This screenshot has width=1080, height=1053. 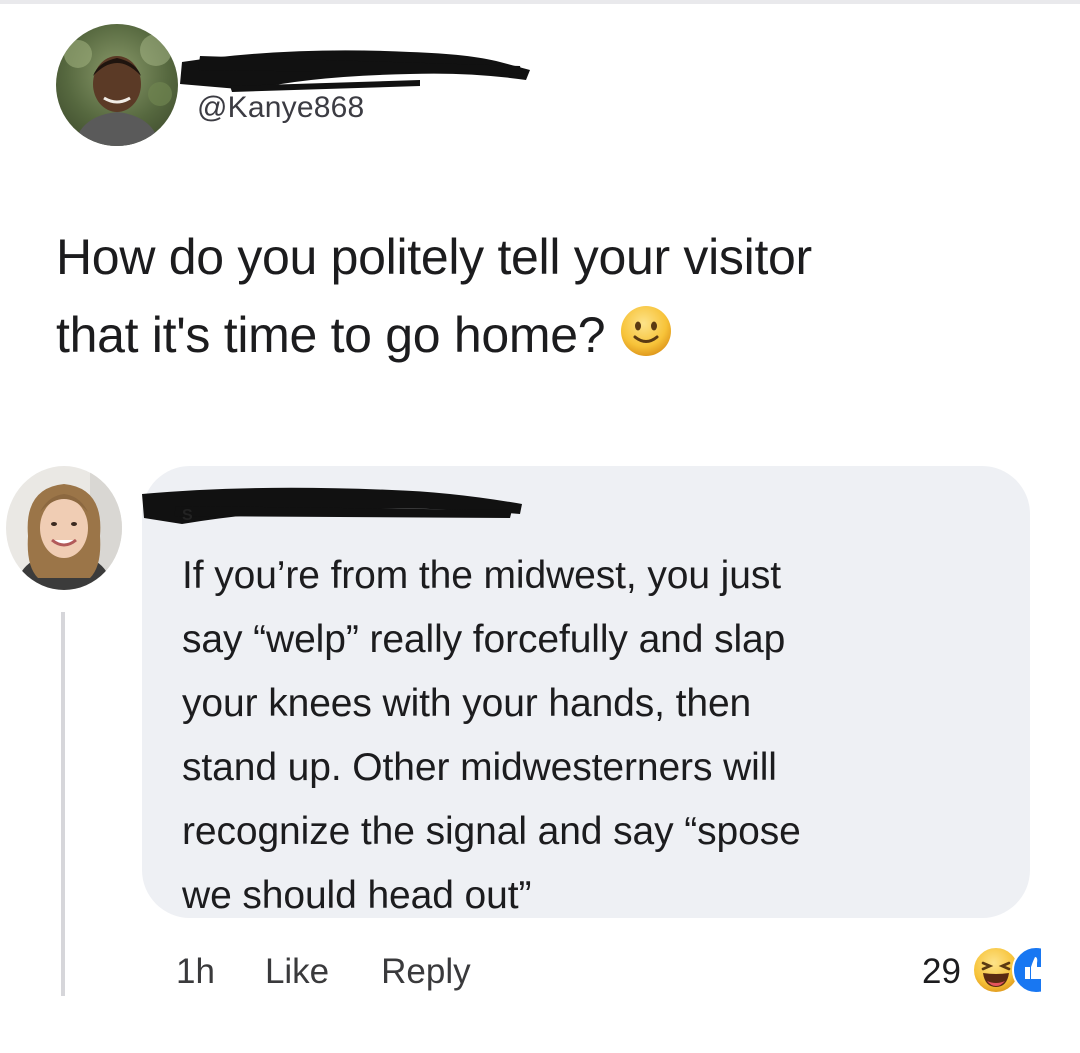 I want to click on commenter-avatar, so click(x=64, y=528).